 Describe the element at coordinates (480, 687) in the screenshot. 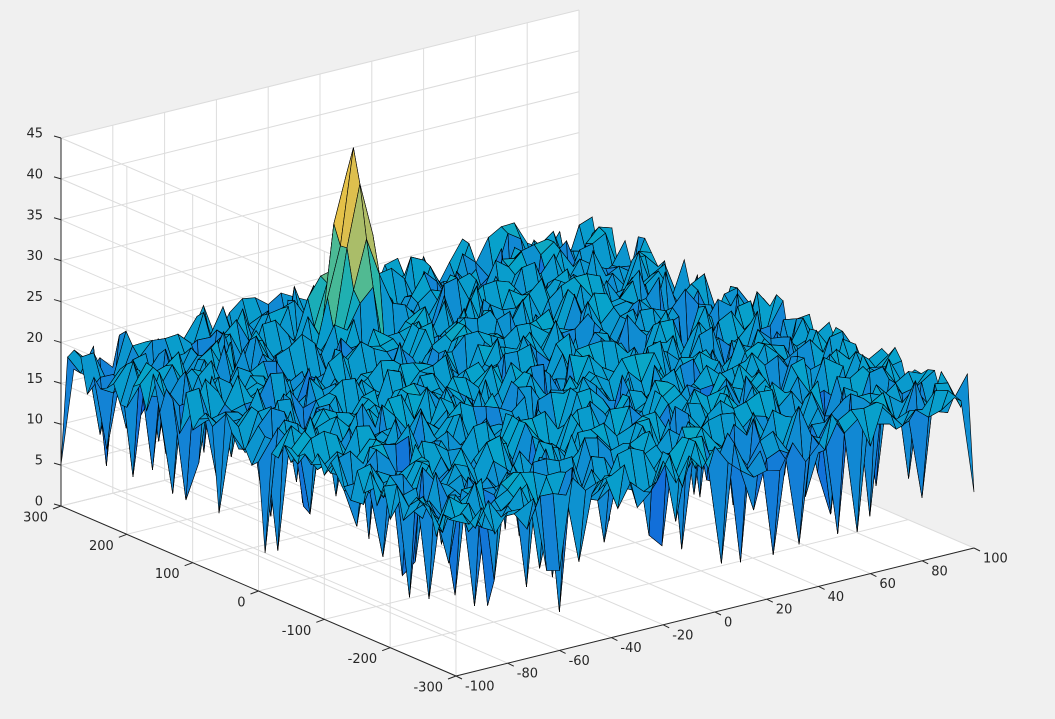

I see `x-tick-label: -100` at that location.